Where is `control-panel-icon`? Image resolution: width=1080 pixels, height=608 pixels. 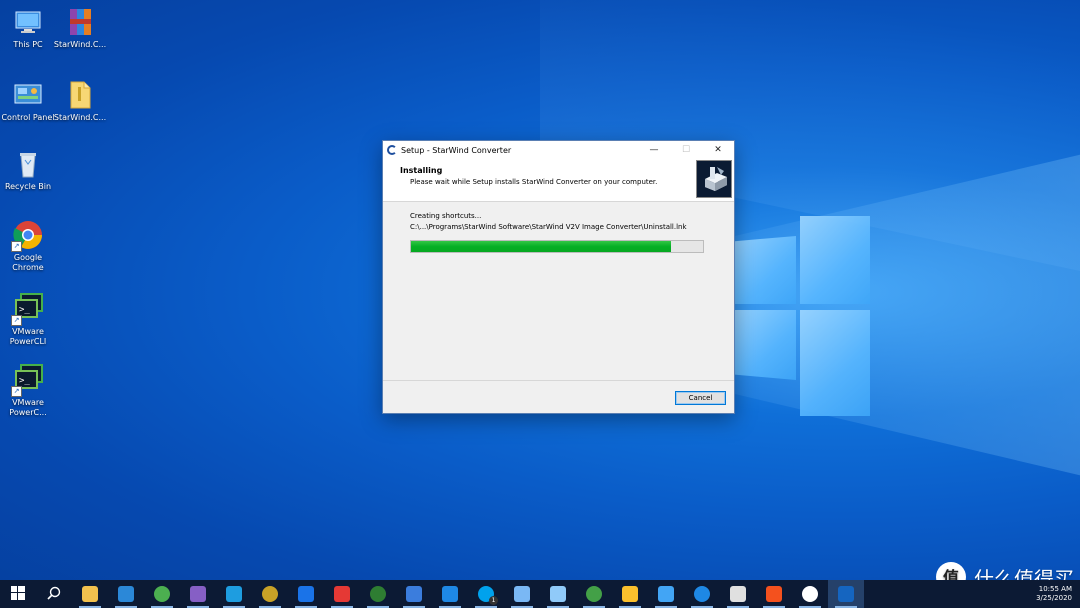 control-panel-icon is located at coordinates (28, 95).